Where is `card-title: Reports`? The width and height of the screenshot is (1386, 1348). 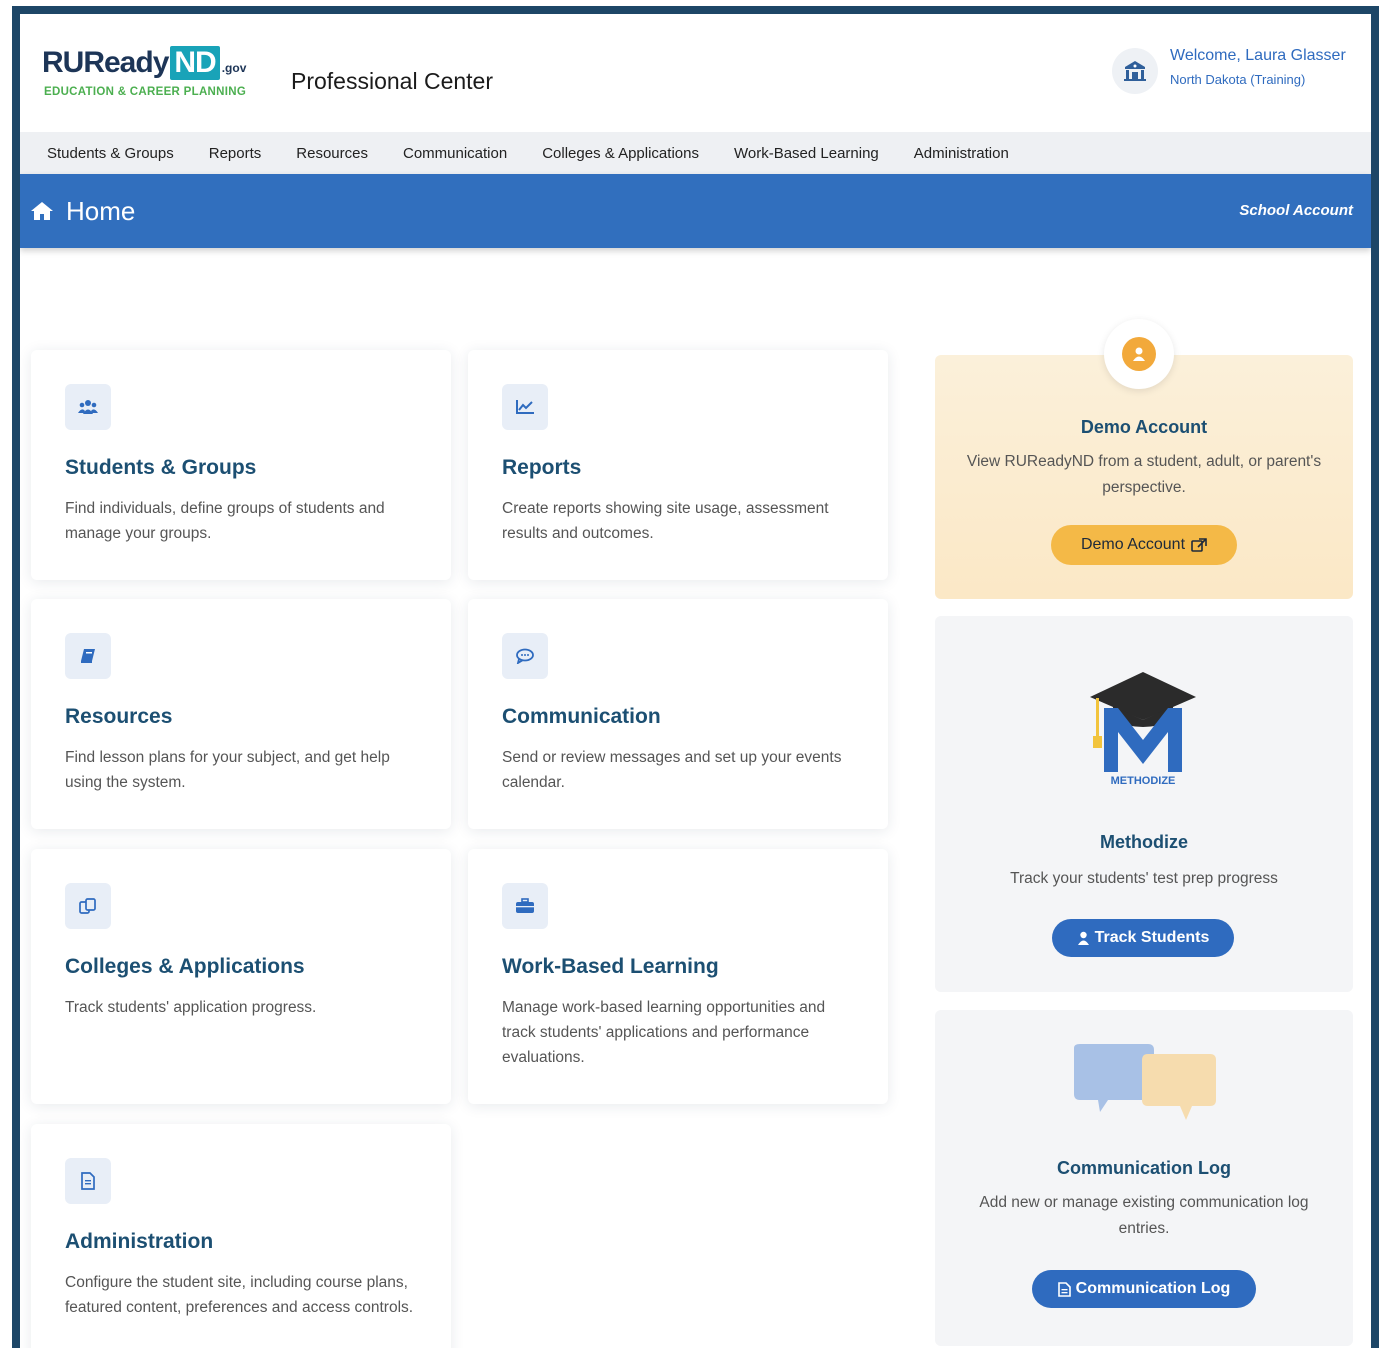 card-title: Reports is located at coordinates (542, 467).